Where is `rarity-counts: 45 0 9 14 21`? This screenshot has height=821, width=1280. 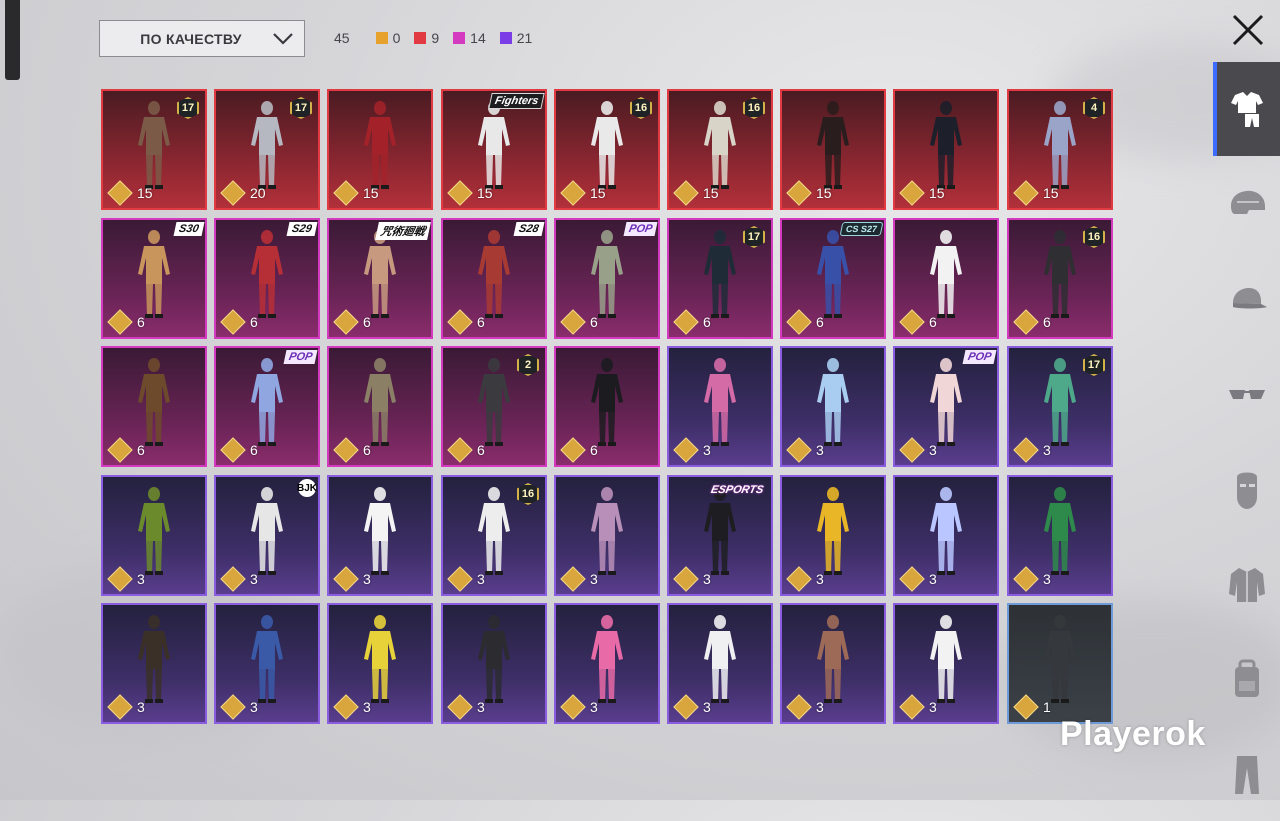 rarity-counts: 45 0 9 14 21 is located at coordinates (440, 38).